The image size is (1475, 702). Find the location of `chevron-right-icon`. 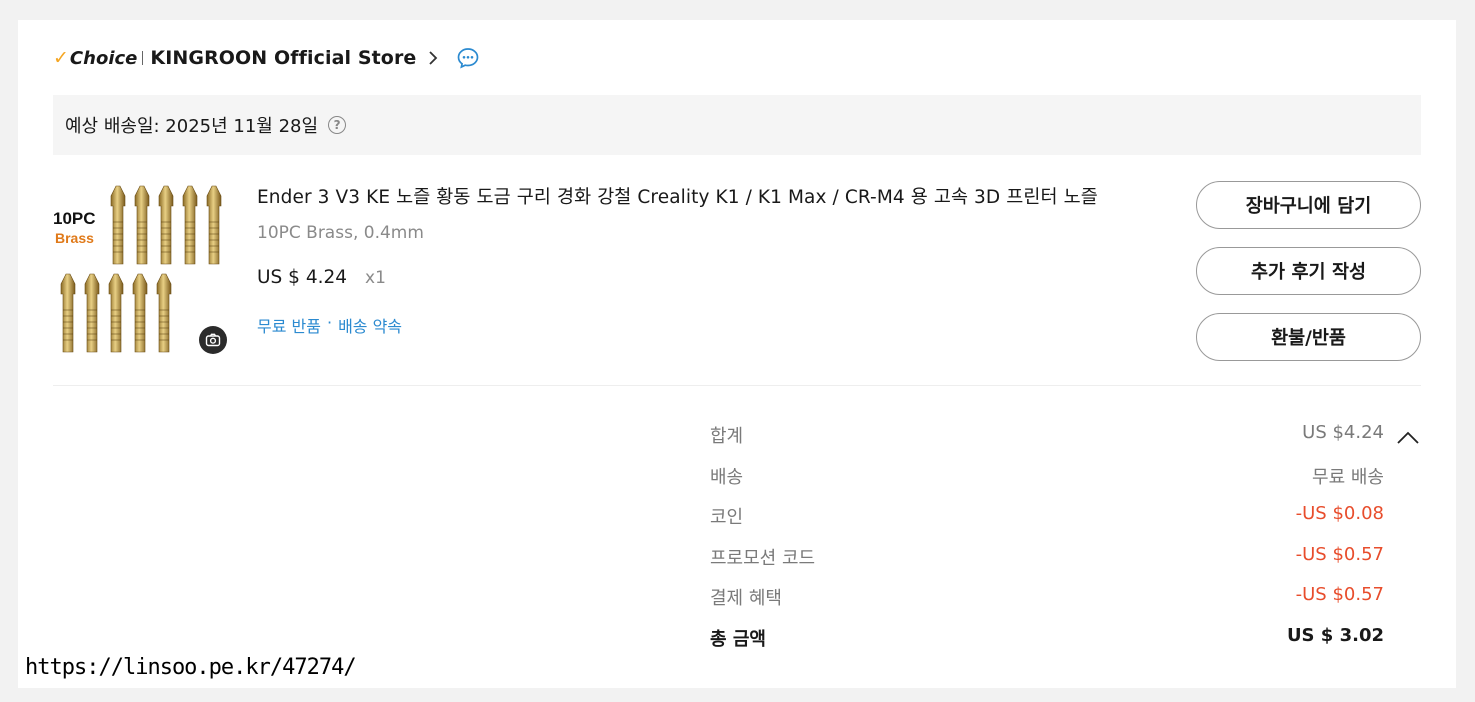

chevron-right-icon is located at coordinates (433, 58).